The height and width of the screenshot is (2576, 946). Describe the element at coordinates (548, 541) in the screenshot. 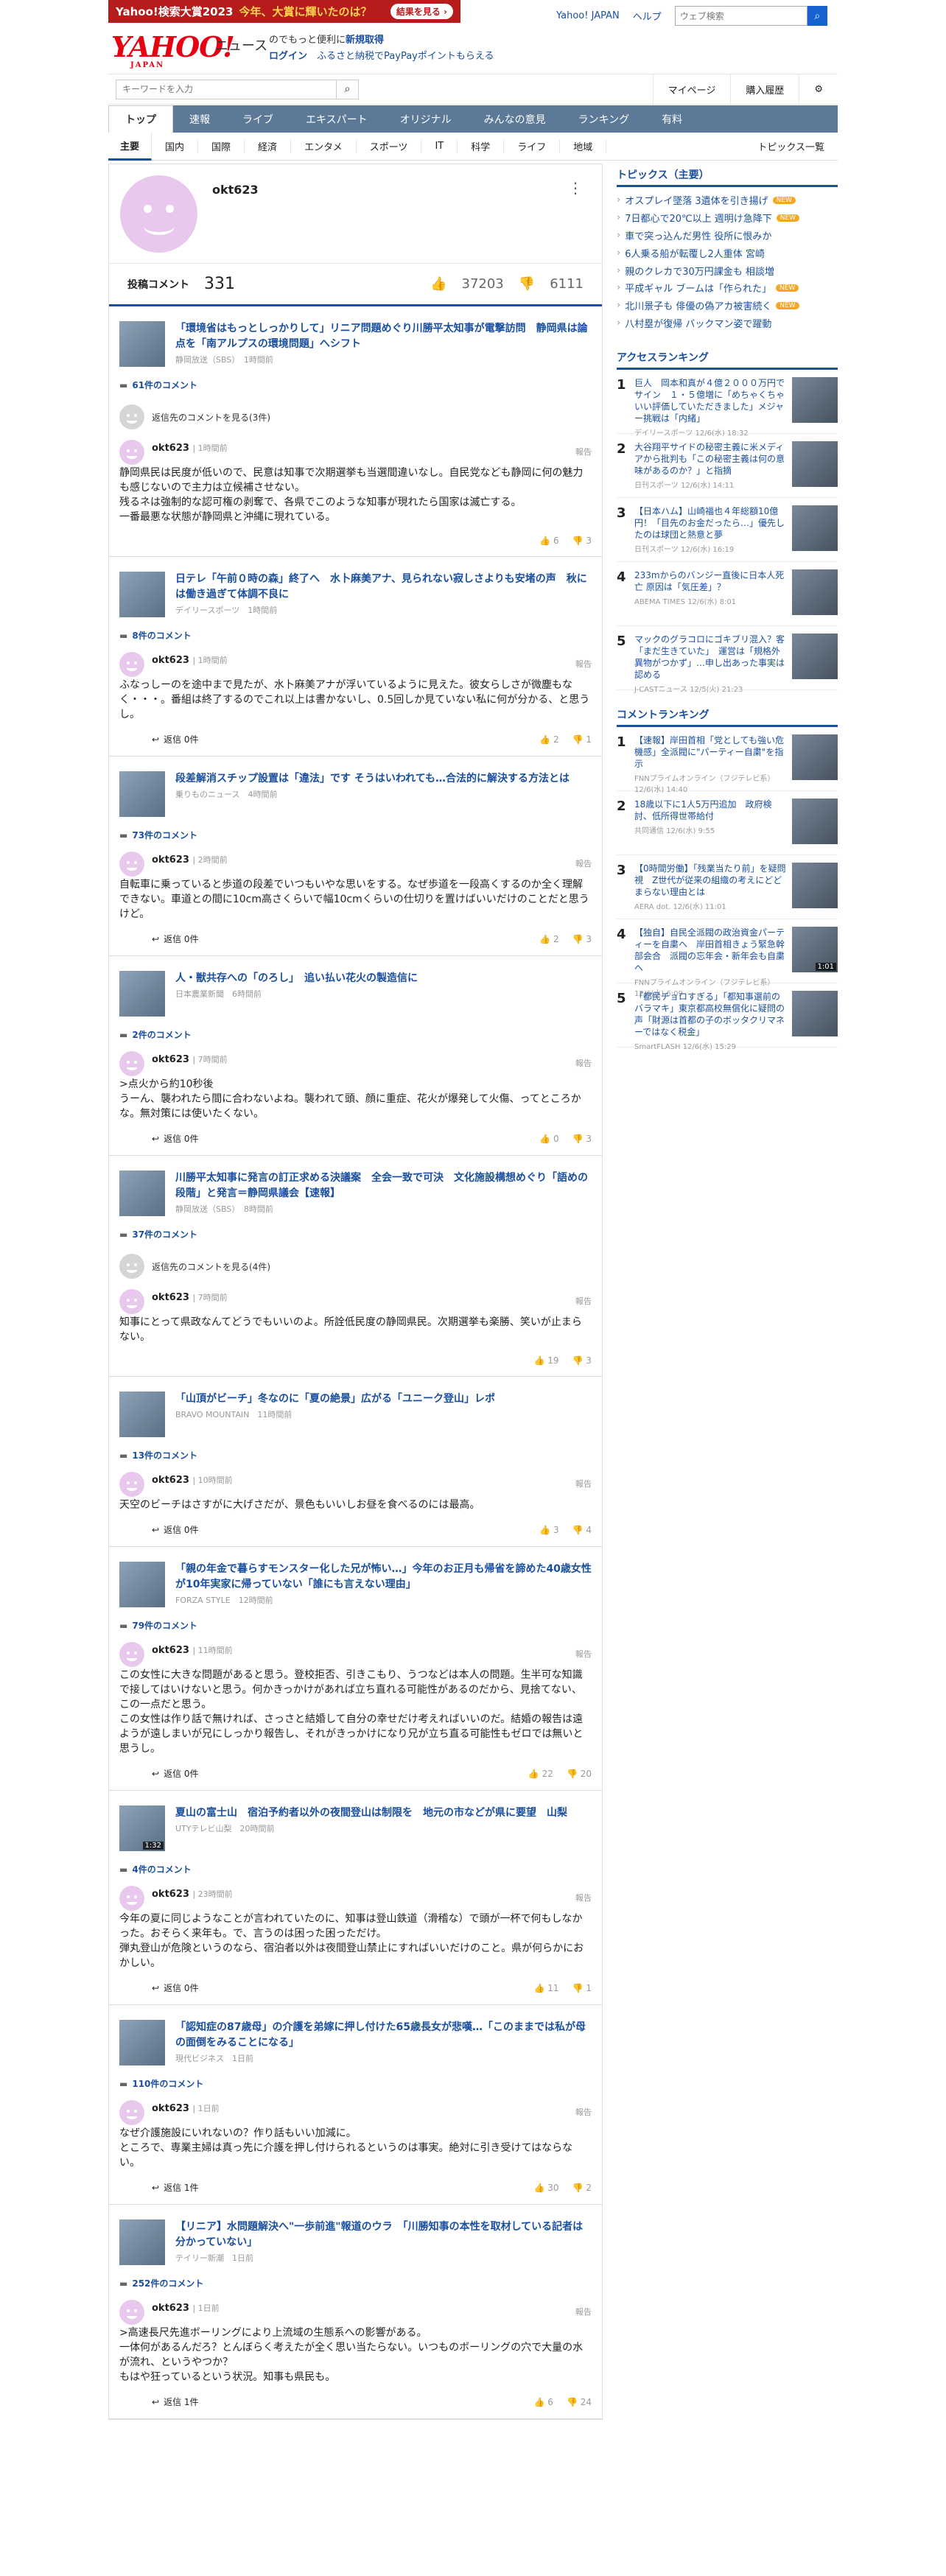

I see `like-button: 👍 6` at that location.